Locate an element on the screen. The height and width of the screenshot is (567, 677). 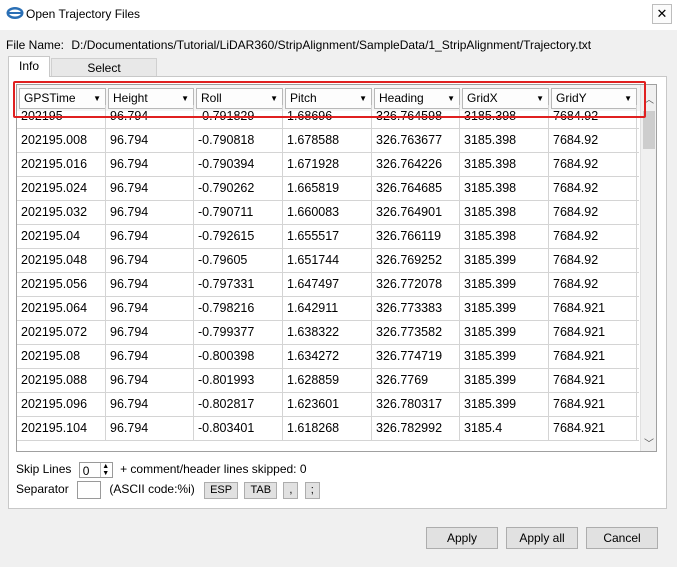
table-cell: 1.618268 is located at coordinates (327, 428).